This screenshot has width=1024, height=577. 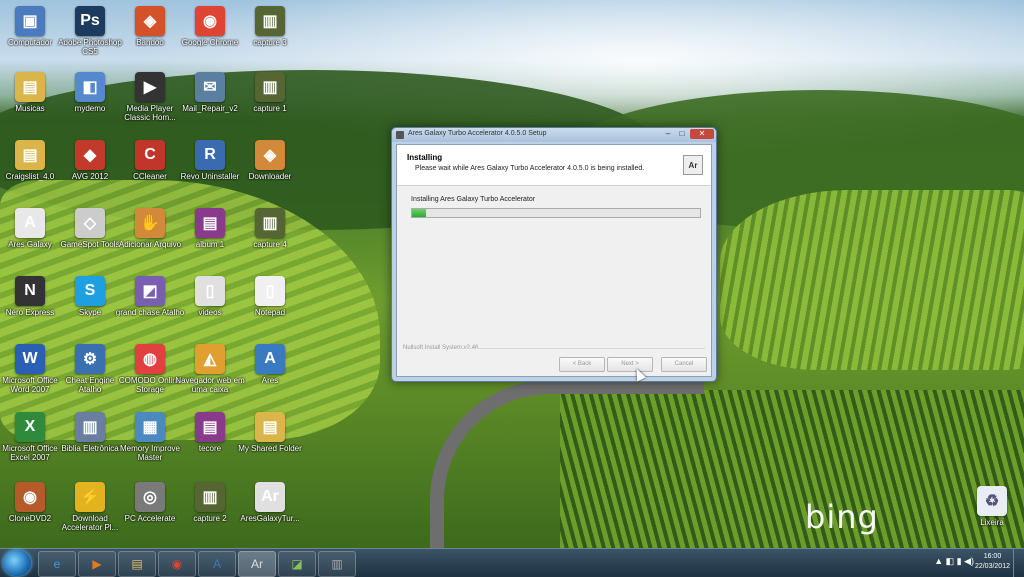 What do you see at coordinates (842, 517) in the screenshot?
I see `bing-logo: bing` at bounding box center [842, 517].